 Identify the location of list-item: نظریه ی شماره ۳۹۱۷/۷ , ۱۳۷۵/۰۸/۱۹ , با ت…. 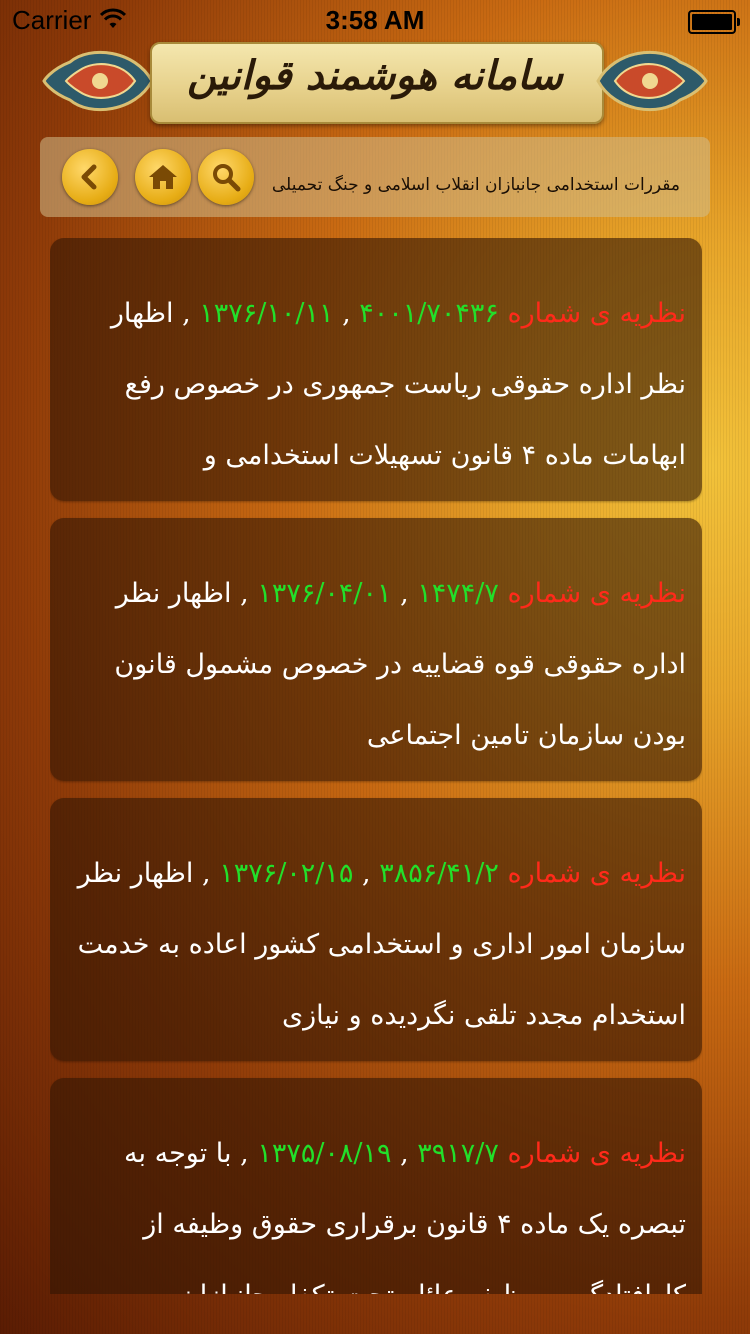
(376, 1186).